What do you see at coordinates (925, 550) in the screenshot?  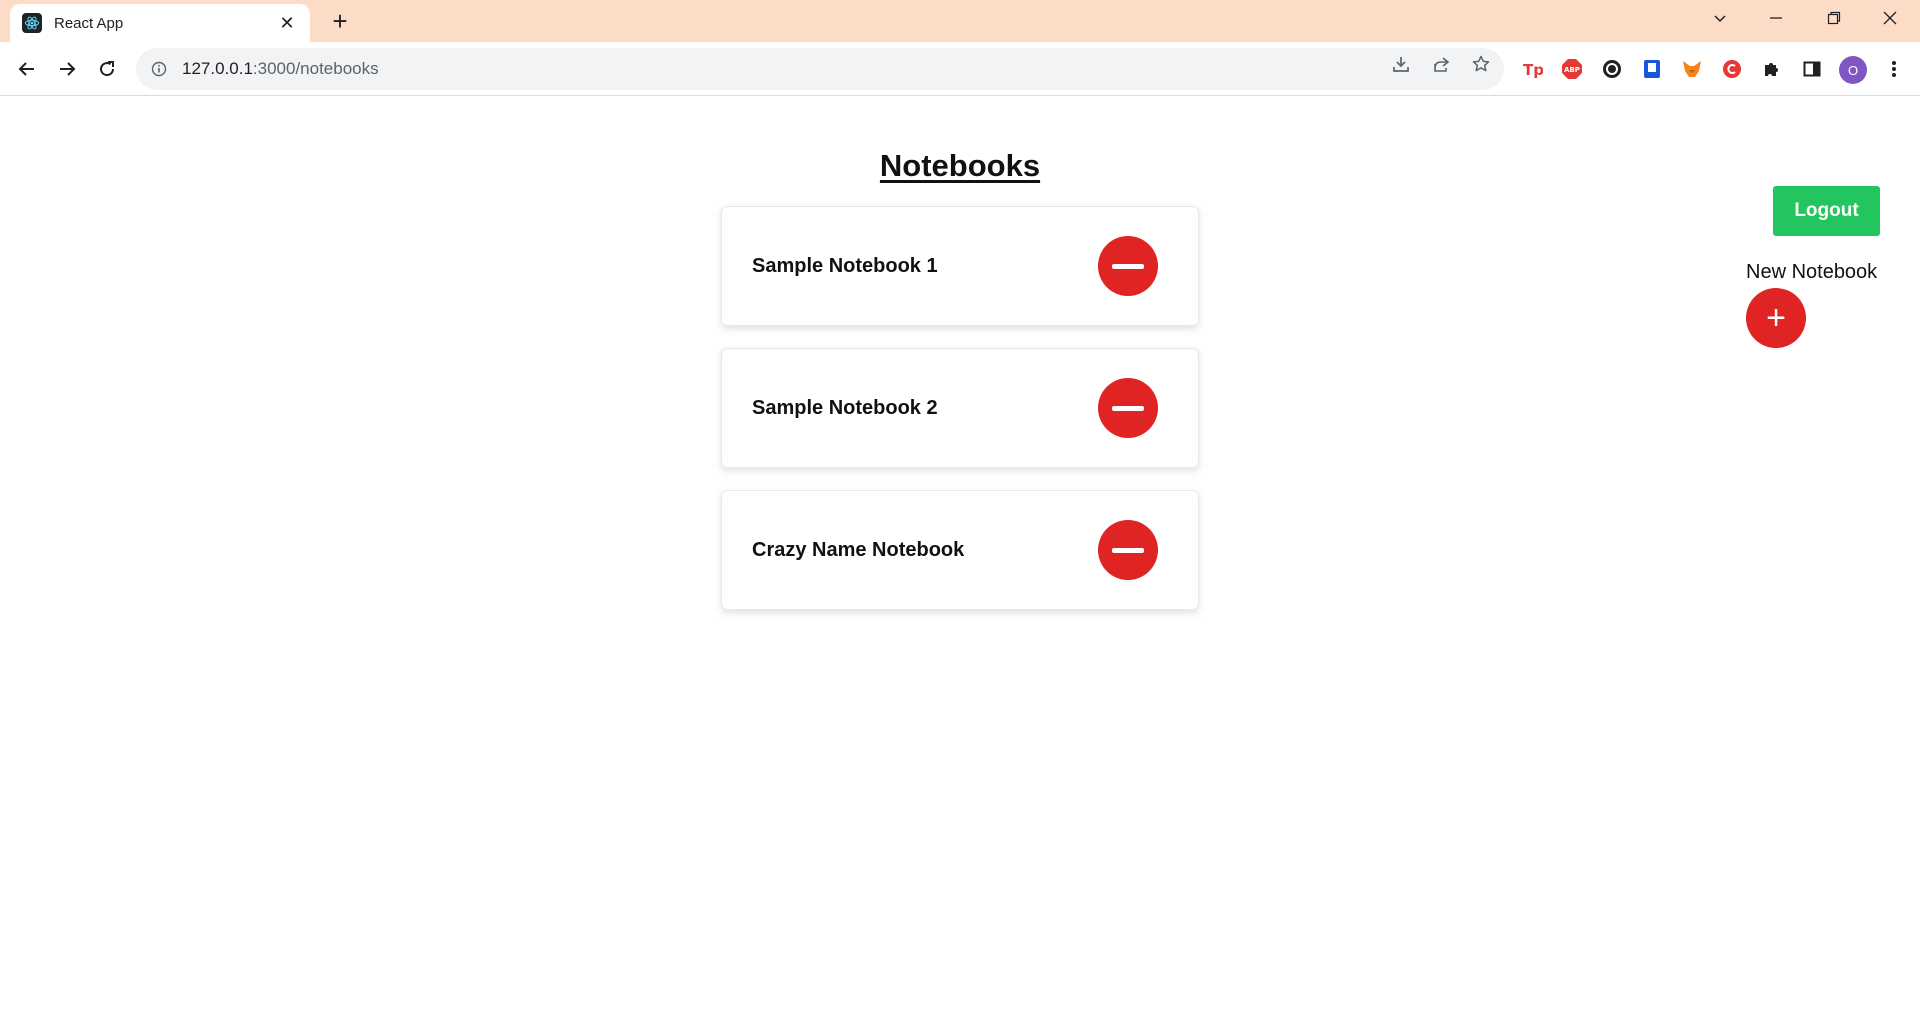 I see `notebook-name: Crazy Name Notebook` at bounding box center [925, 550].